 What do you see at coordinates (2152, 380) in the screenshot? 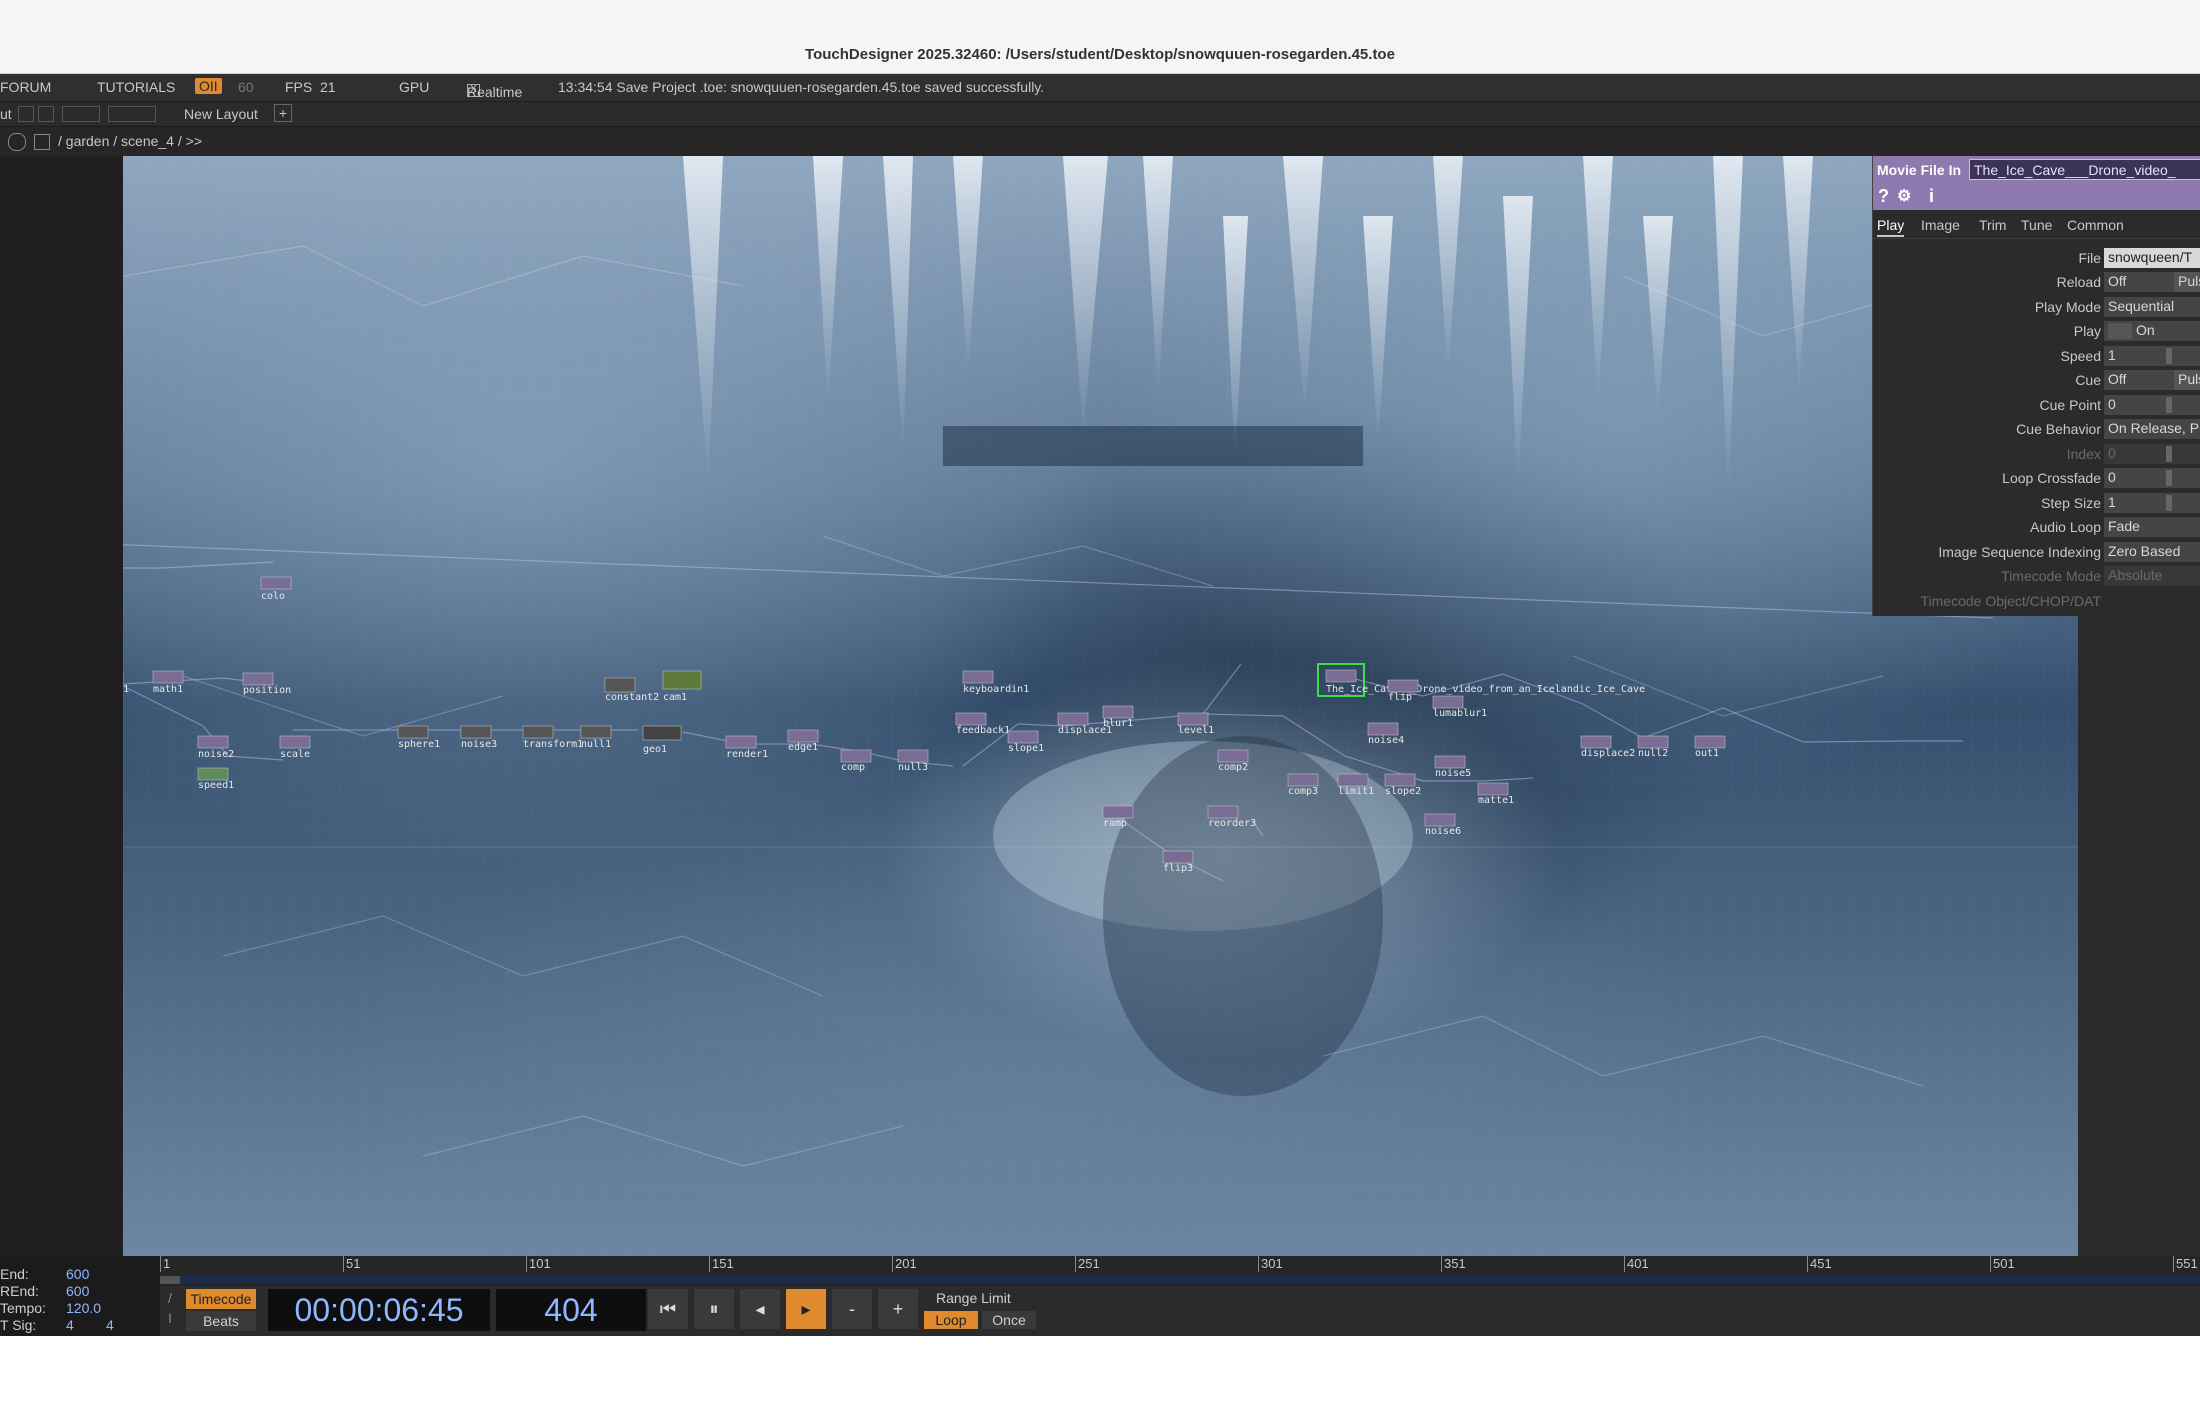
I see `cue-toggle: Off Pulse` at bounding box center [2152, 380].